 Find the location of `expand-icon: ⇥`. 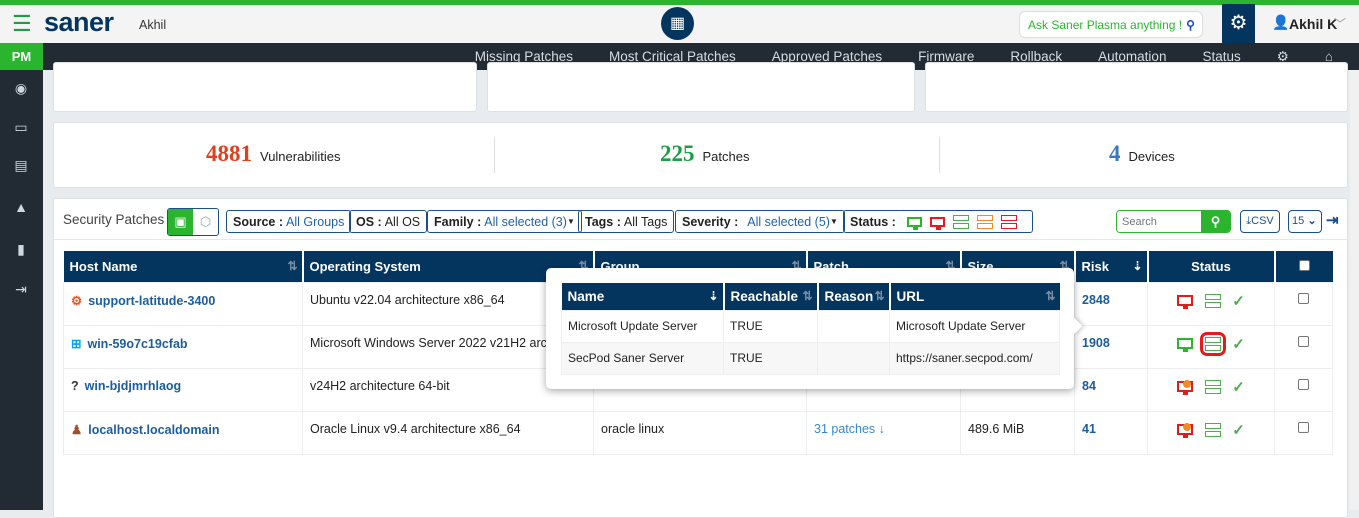

expand-icon: ⇥ is located at coordinates (1332, 220).